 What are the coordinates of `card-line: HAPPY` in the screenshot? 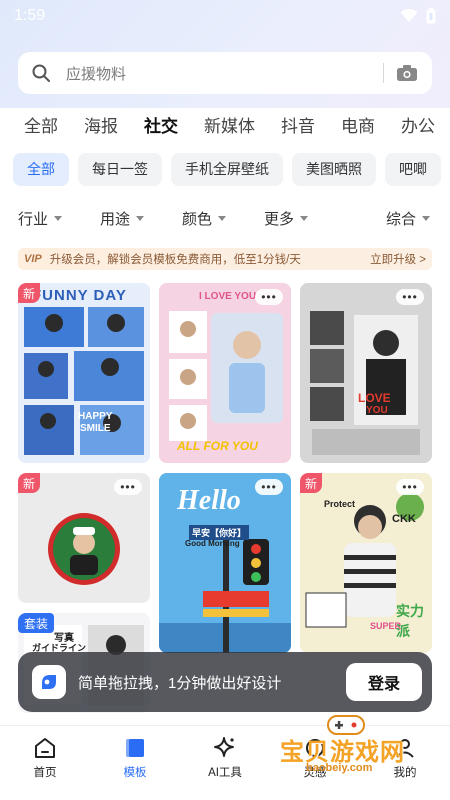 It's located at (95, 416).